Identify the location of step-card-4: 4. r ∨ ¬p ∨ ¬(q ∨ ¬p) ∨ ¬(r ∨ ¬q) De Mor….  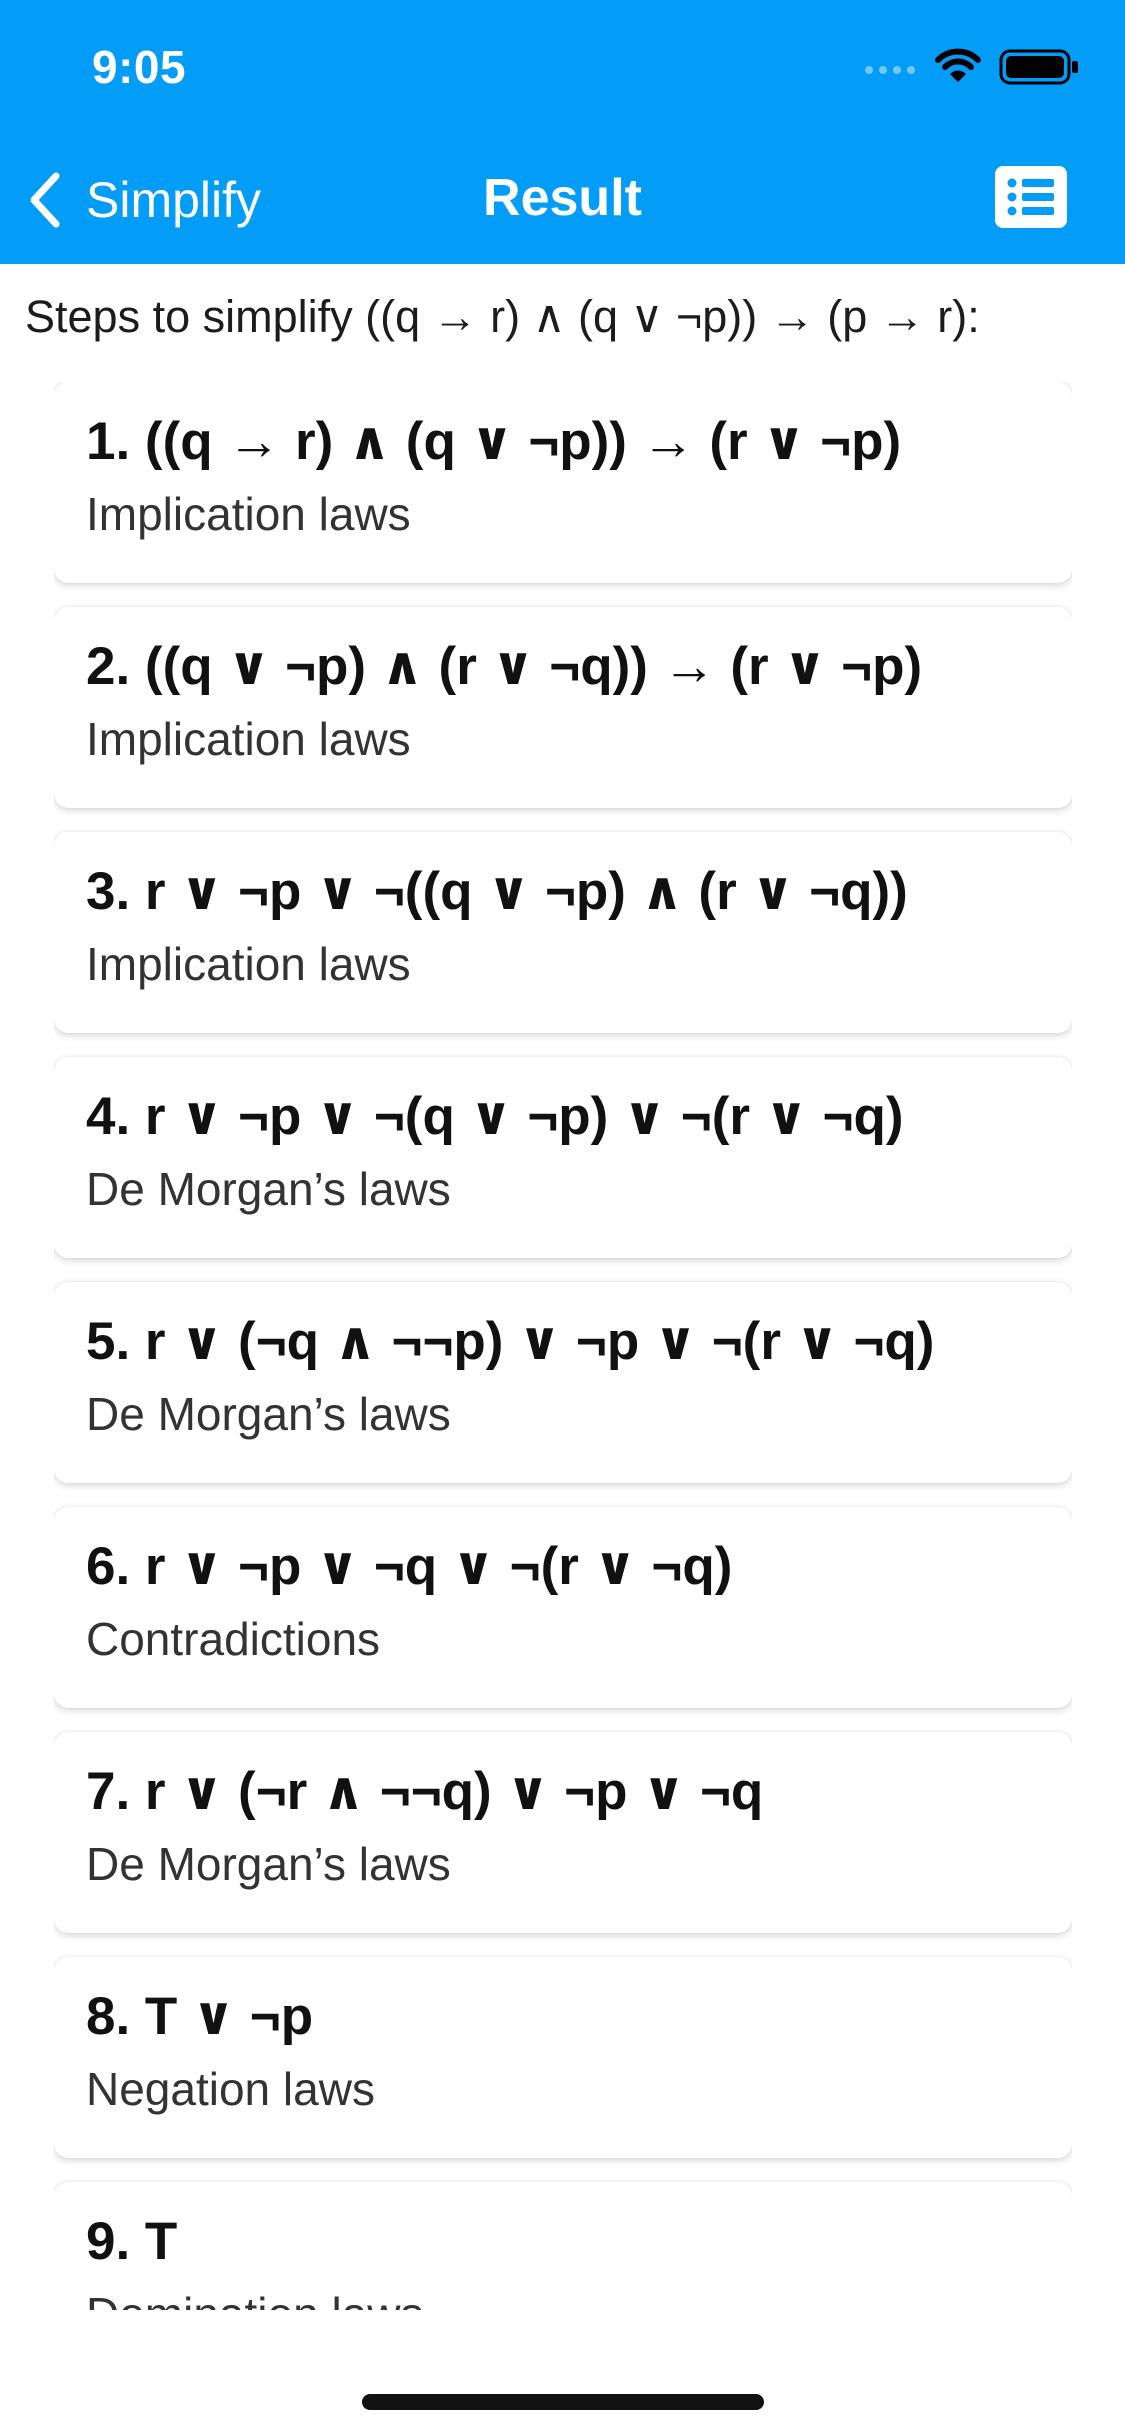
(563, 1157).